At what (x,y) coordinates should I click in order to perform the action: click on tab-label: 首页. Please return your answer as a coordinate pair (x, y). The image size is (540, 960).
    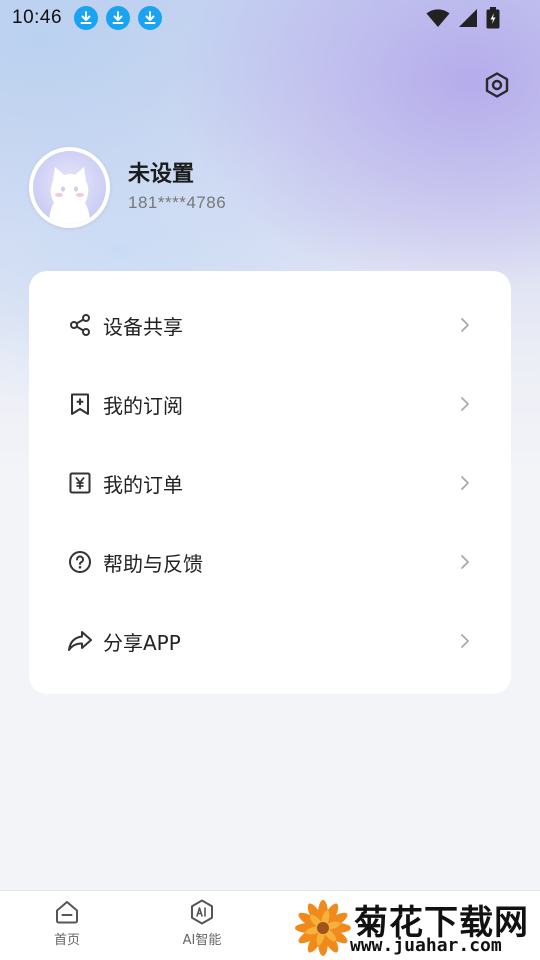
    Looking at the image, I should click on (66, 940).